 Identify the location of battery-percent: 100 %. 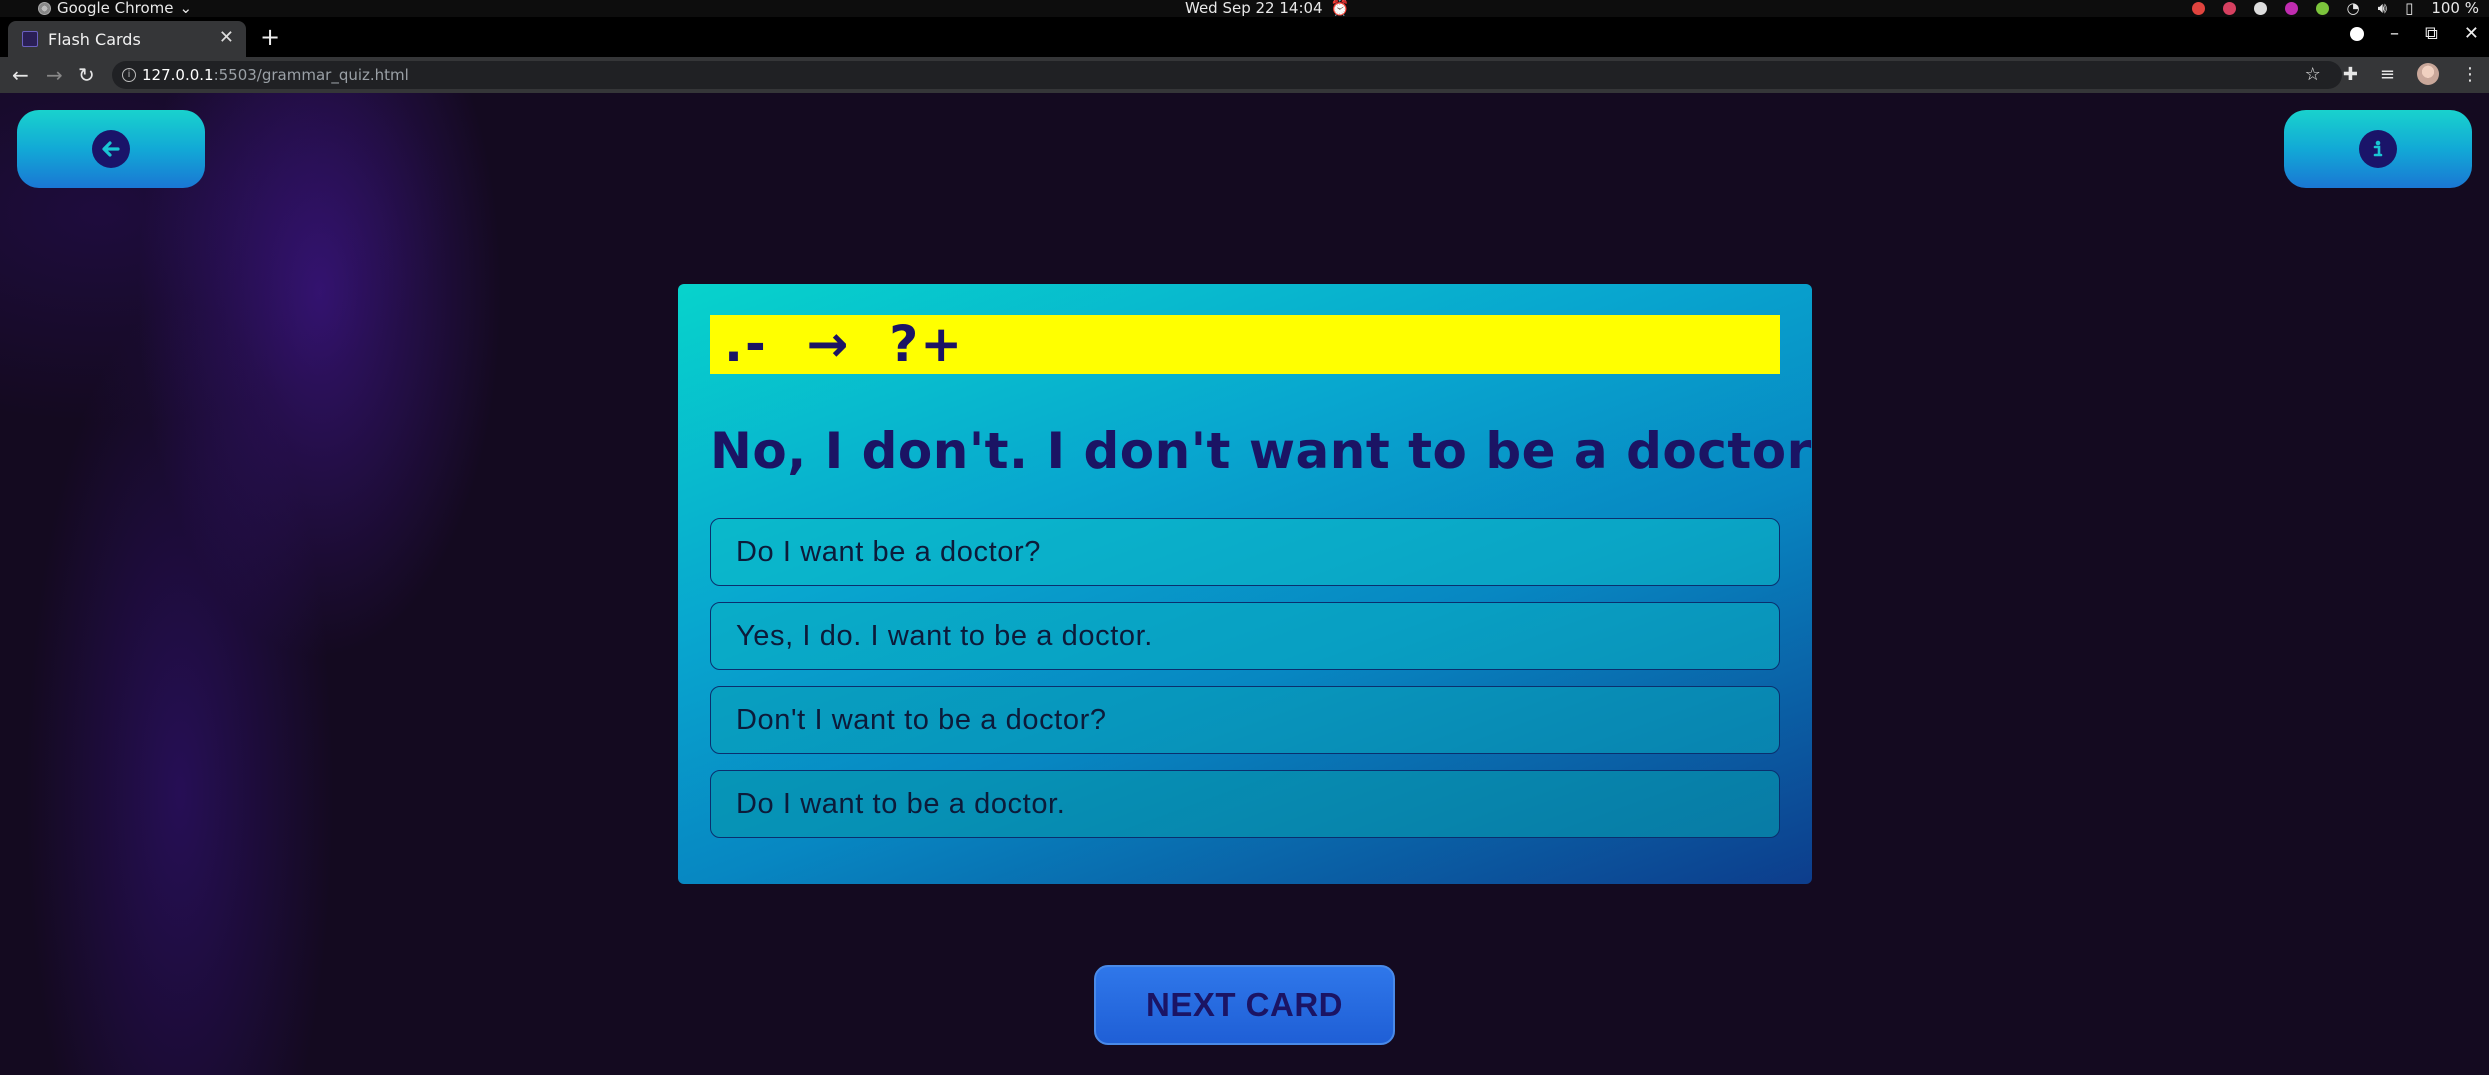
(2455, 8).